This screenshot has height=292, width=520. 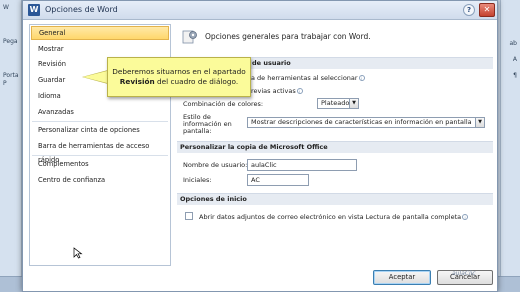 I want to click on word-left-panel: W Pega Porta P, so click(x=11, y=146).